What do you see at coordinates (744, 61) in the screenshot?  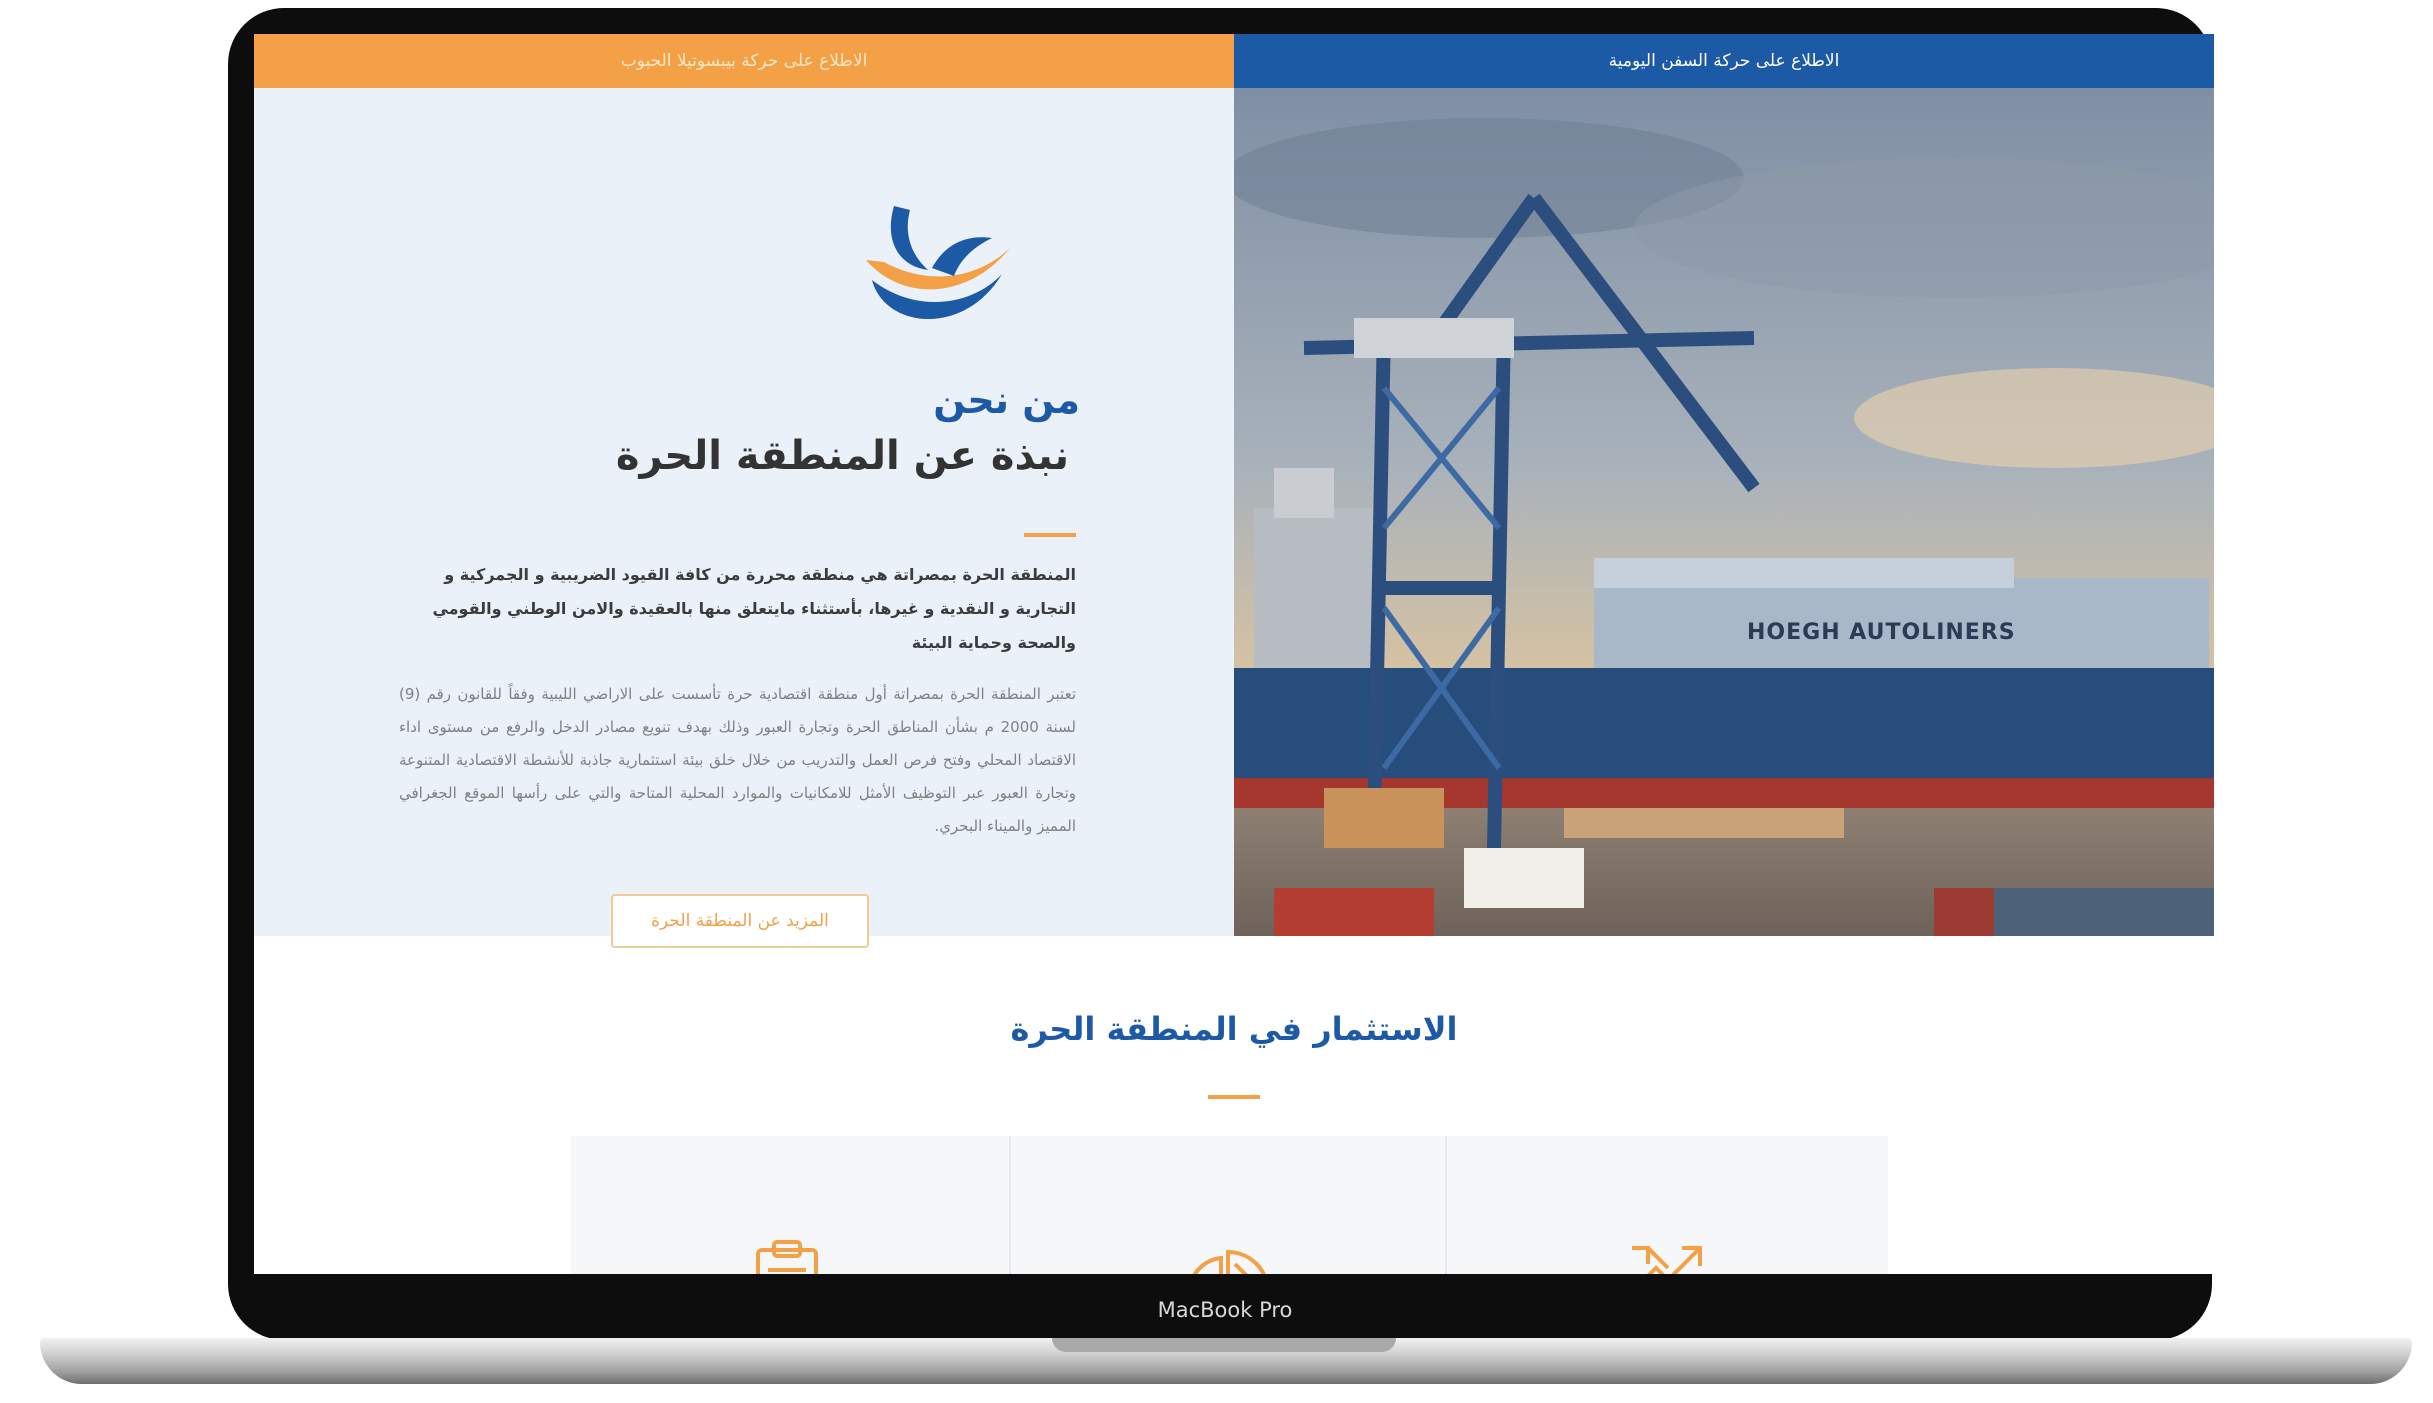 I see `grain-traffic-link: الاطلاع على حركة بيبسوتيلا الحبوب` at bounding box center [744, 61].